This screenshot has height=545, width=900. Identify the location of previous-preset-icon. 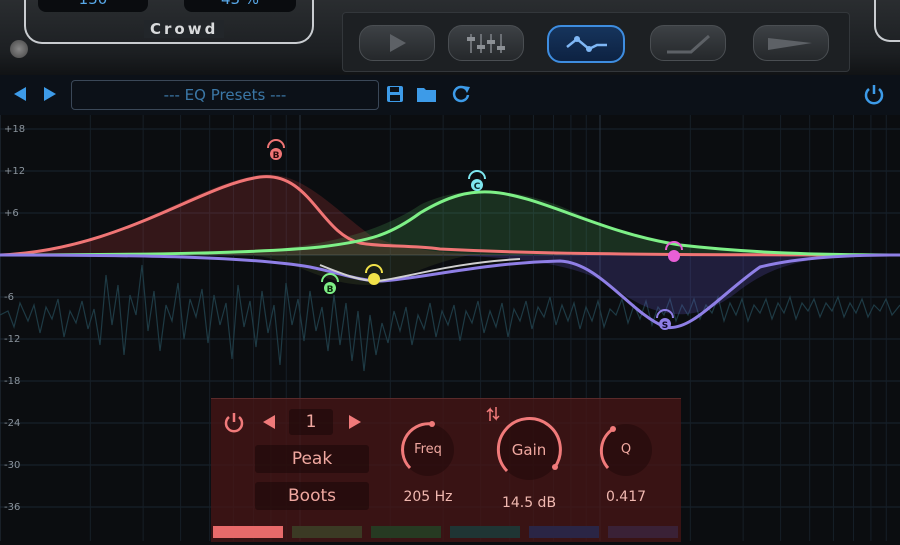
(20, 94).